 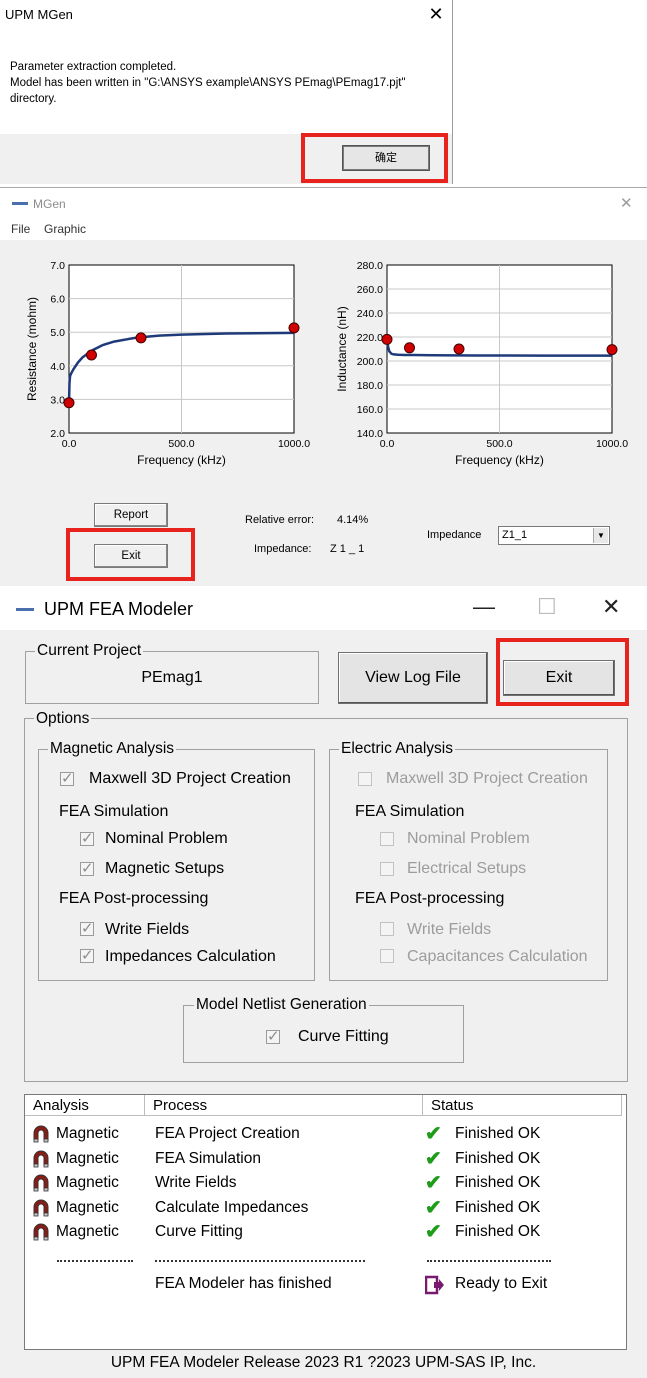 What do you see at coordinates (410, 811) in the screenshot?
I see `electric-fea-simulation-label: FEA Simulation` at bounding box center [410, 811].